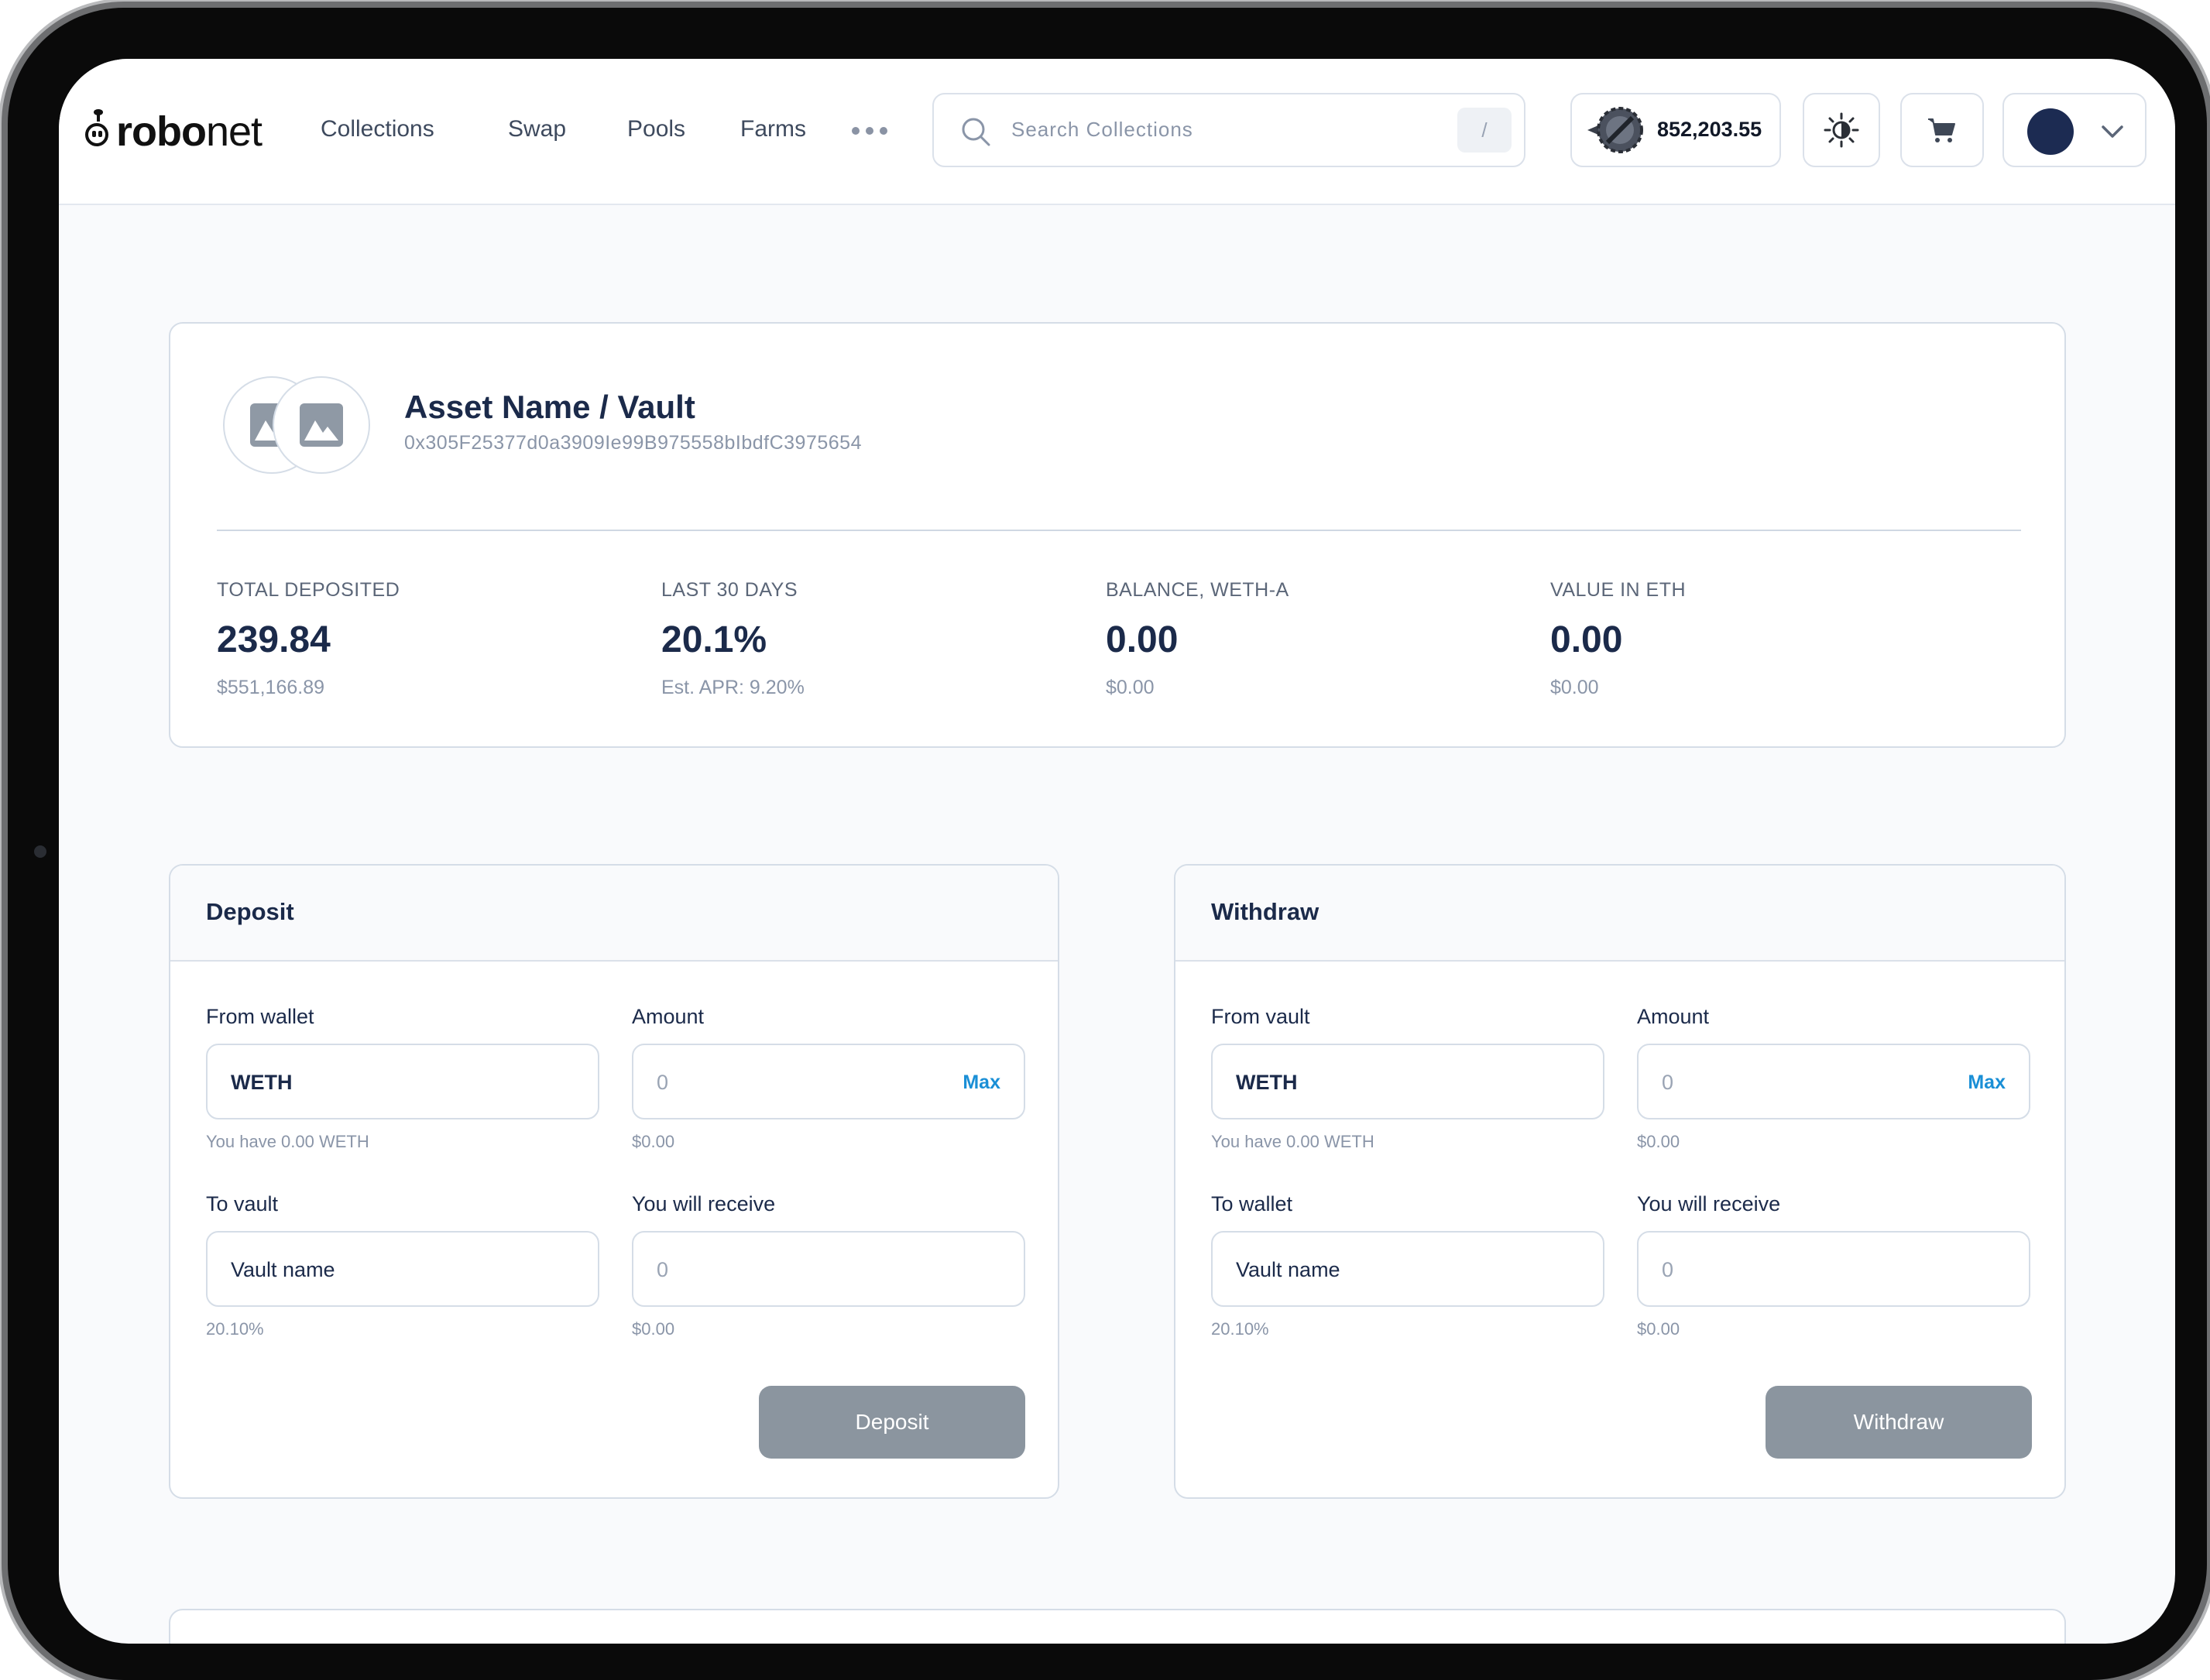 This screenshot has height=1680, width=2210. I want to click on withdraw-title: Withdraw, so click(1265, 911).